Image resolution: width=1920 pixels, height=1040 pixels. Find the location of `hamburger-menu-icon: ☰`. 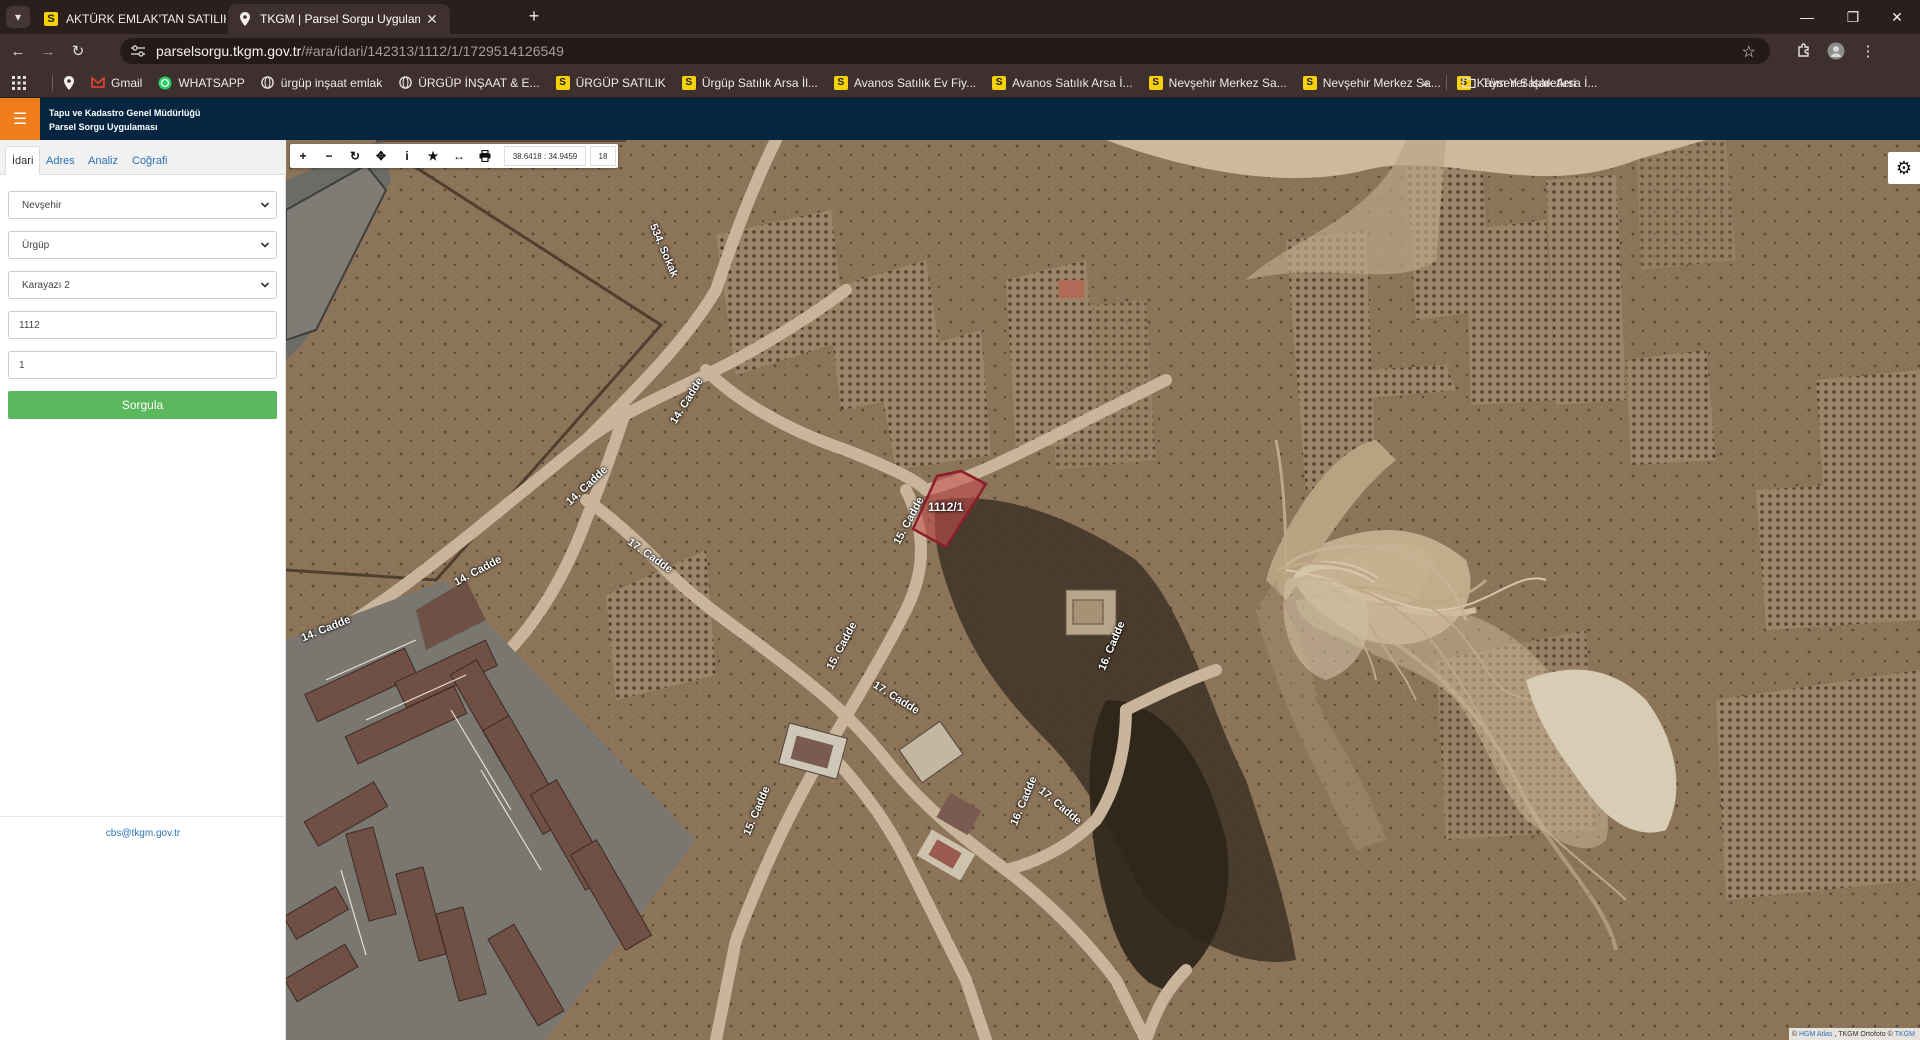

hamburger-menu-icon: ☰ is located at coordinates (20, 119).